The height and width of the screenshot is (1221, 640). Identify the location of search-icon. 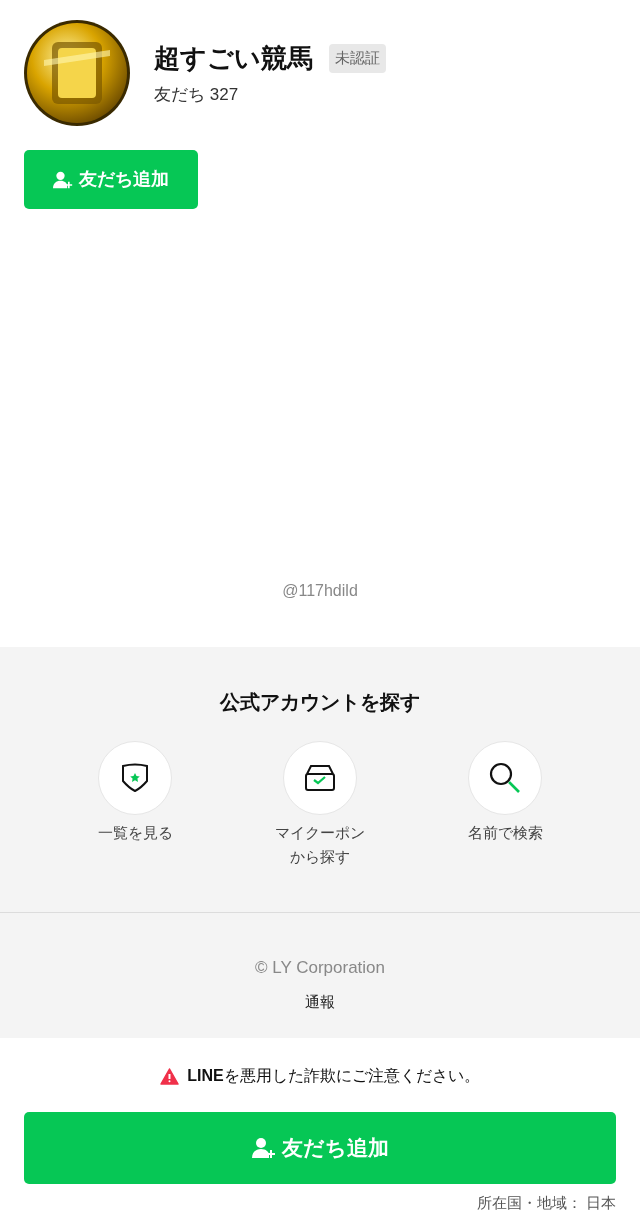
(505, 778).